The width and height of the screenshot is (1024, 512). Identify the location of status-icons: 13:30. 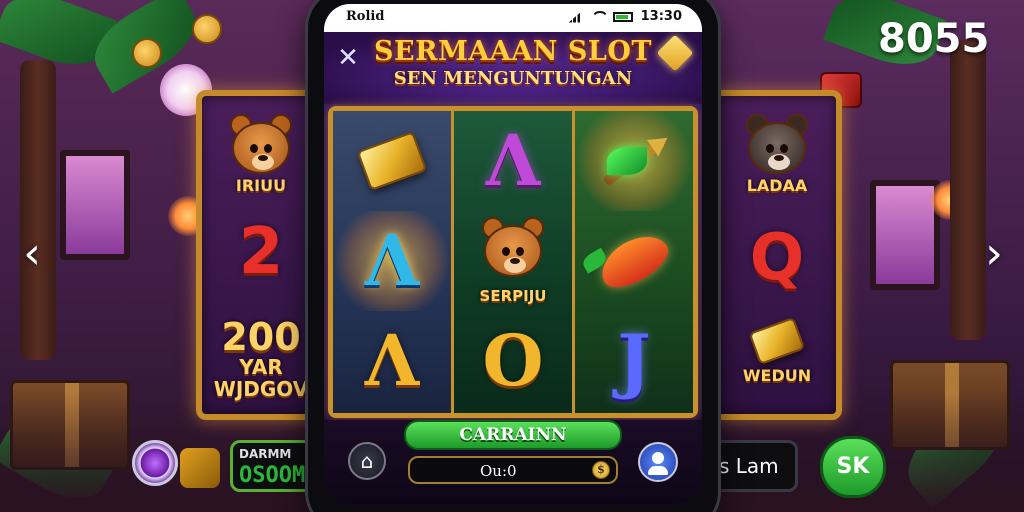
(625, 16).